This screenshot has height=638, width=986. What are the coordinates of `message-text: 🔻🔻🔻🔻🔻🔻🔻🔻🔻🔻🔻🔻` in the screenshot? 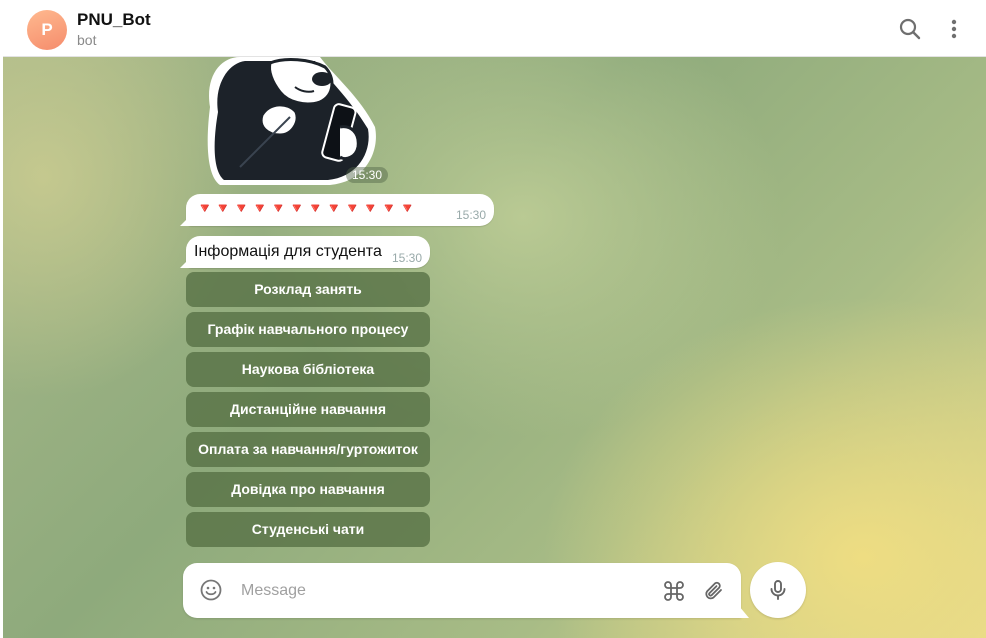 It's located at (307, 208).